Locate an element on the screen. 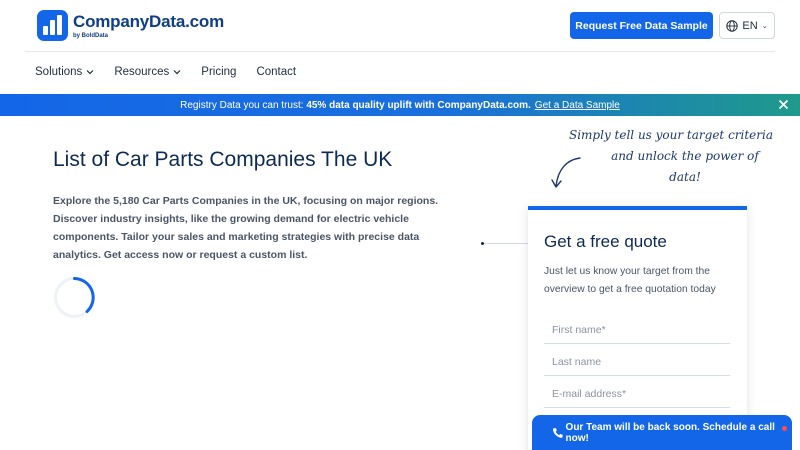  email-field: E-mail address* is located at coordinates (637, 394).